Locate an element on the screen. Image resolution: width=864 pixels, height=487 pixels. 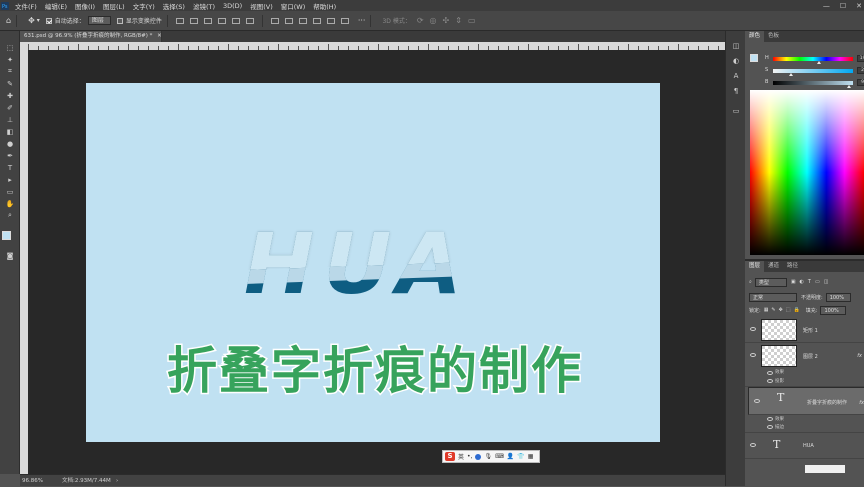
tab-color: 颜色 is located at coordinates (755, 36).